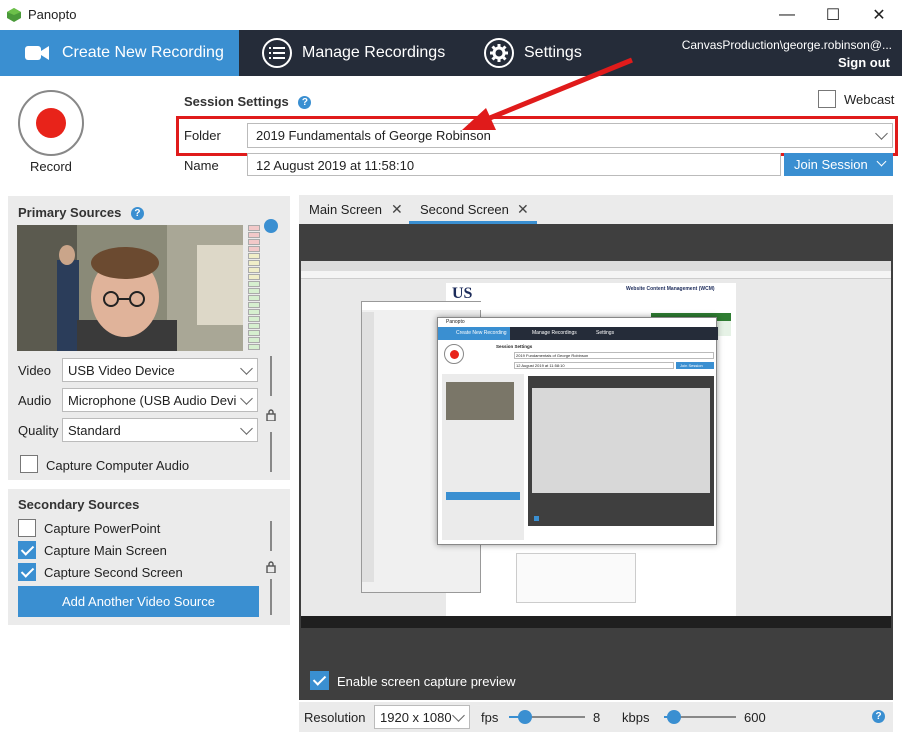 This screenshot has width=902, height=738. What do you see at coordinates (119, 53) in the screenshot?
I see `tab-create-new-recording: Create New Recording` at bounding box center [119, 53].